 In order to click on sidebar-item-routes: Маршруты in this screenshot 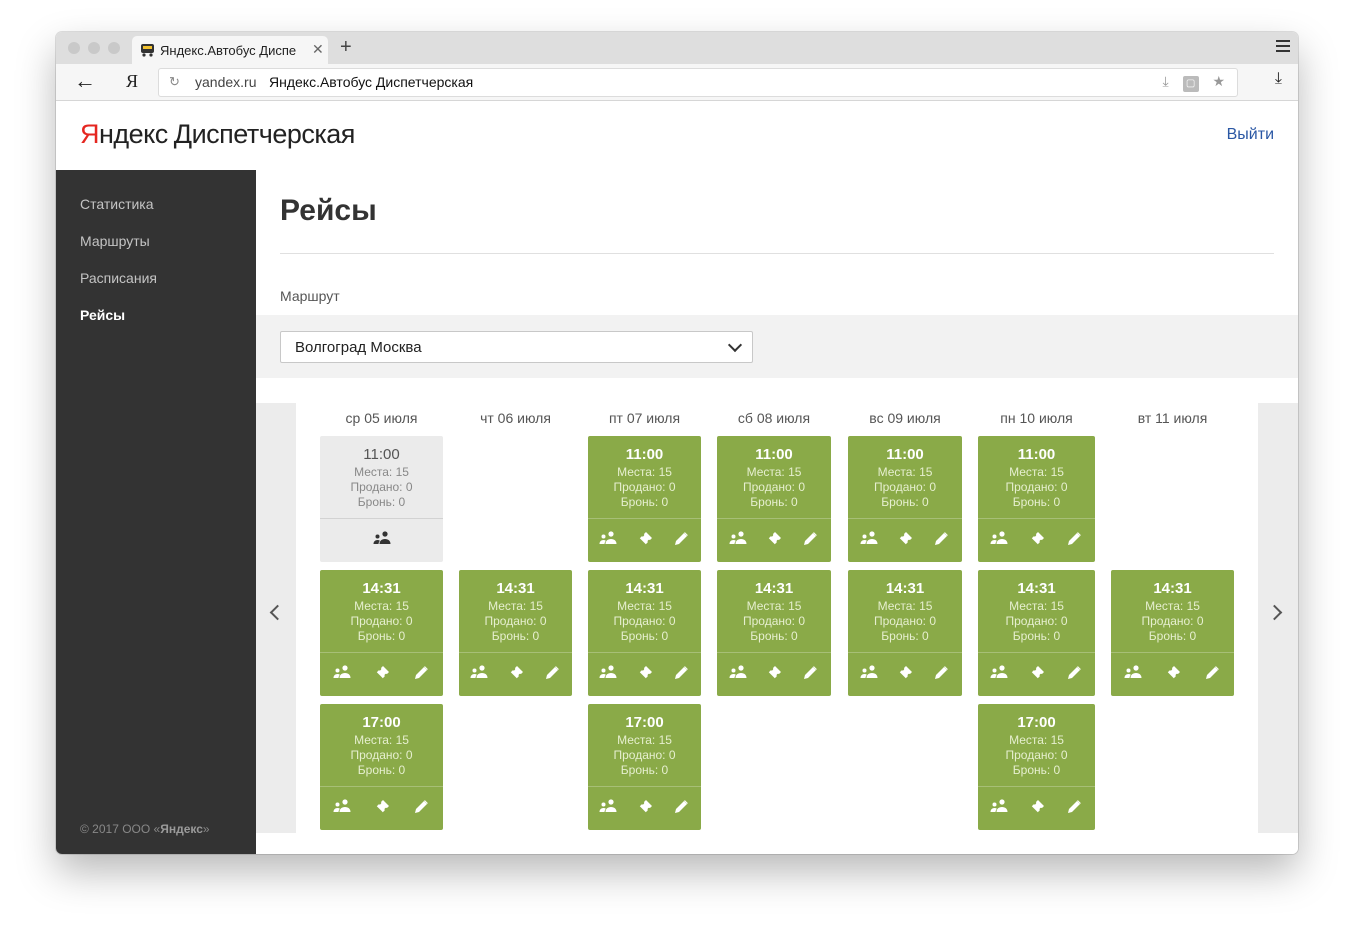, I will do `click(115, 241)`.